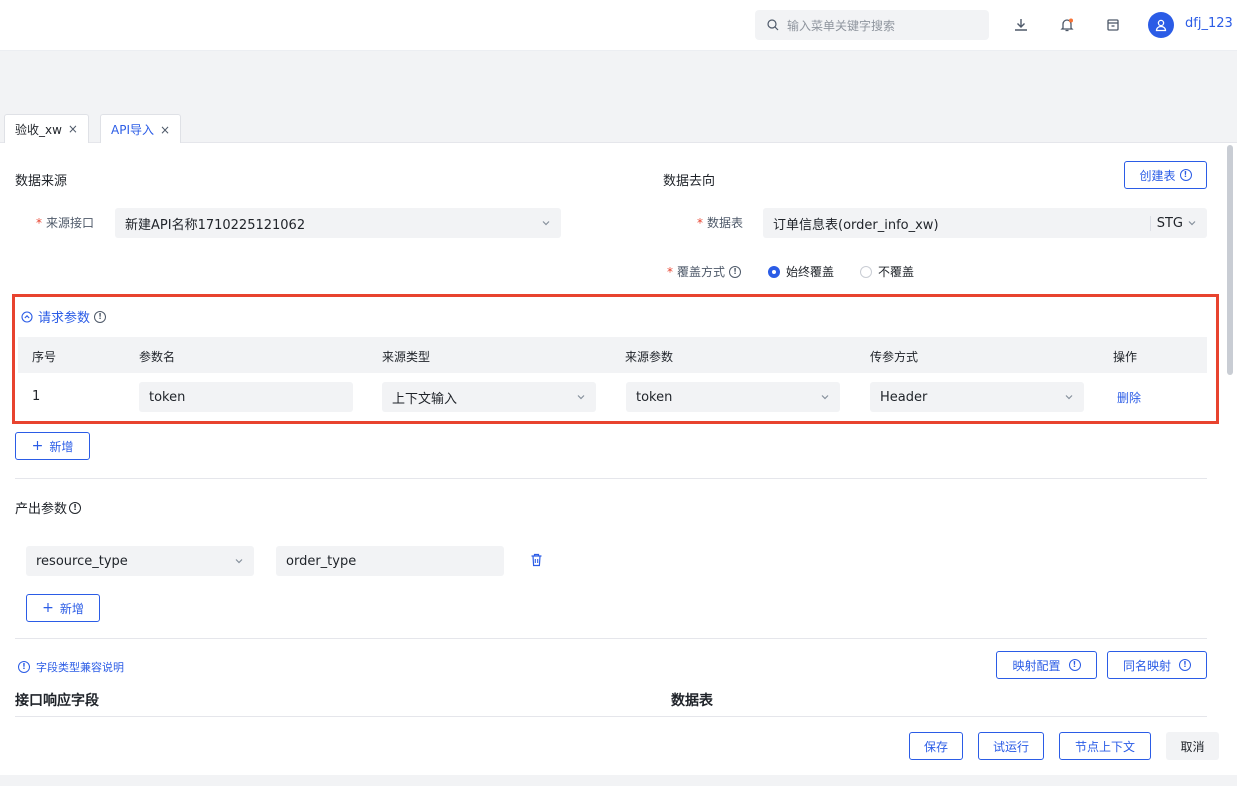  I want to click on menu-search-input: 输入菜单关键字搜索, so click(872, 25).